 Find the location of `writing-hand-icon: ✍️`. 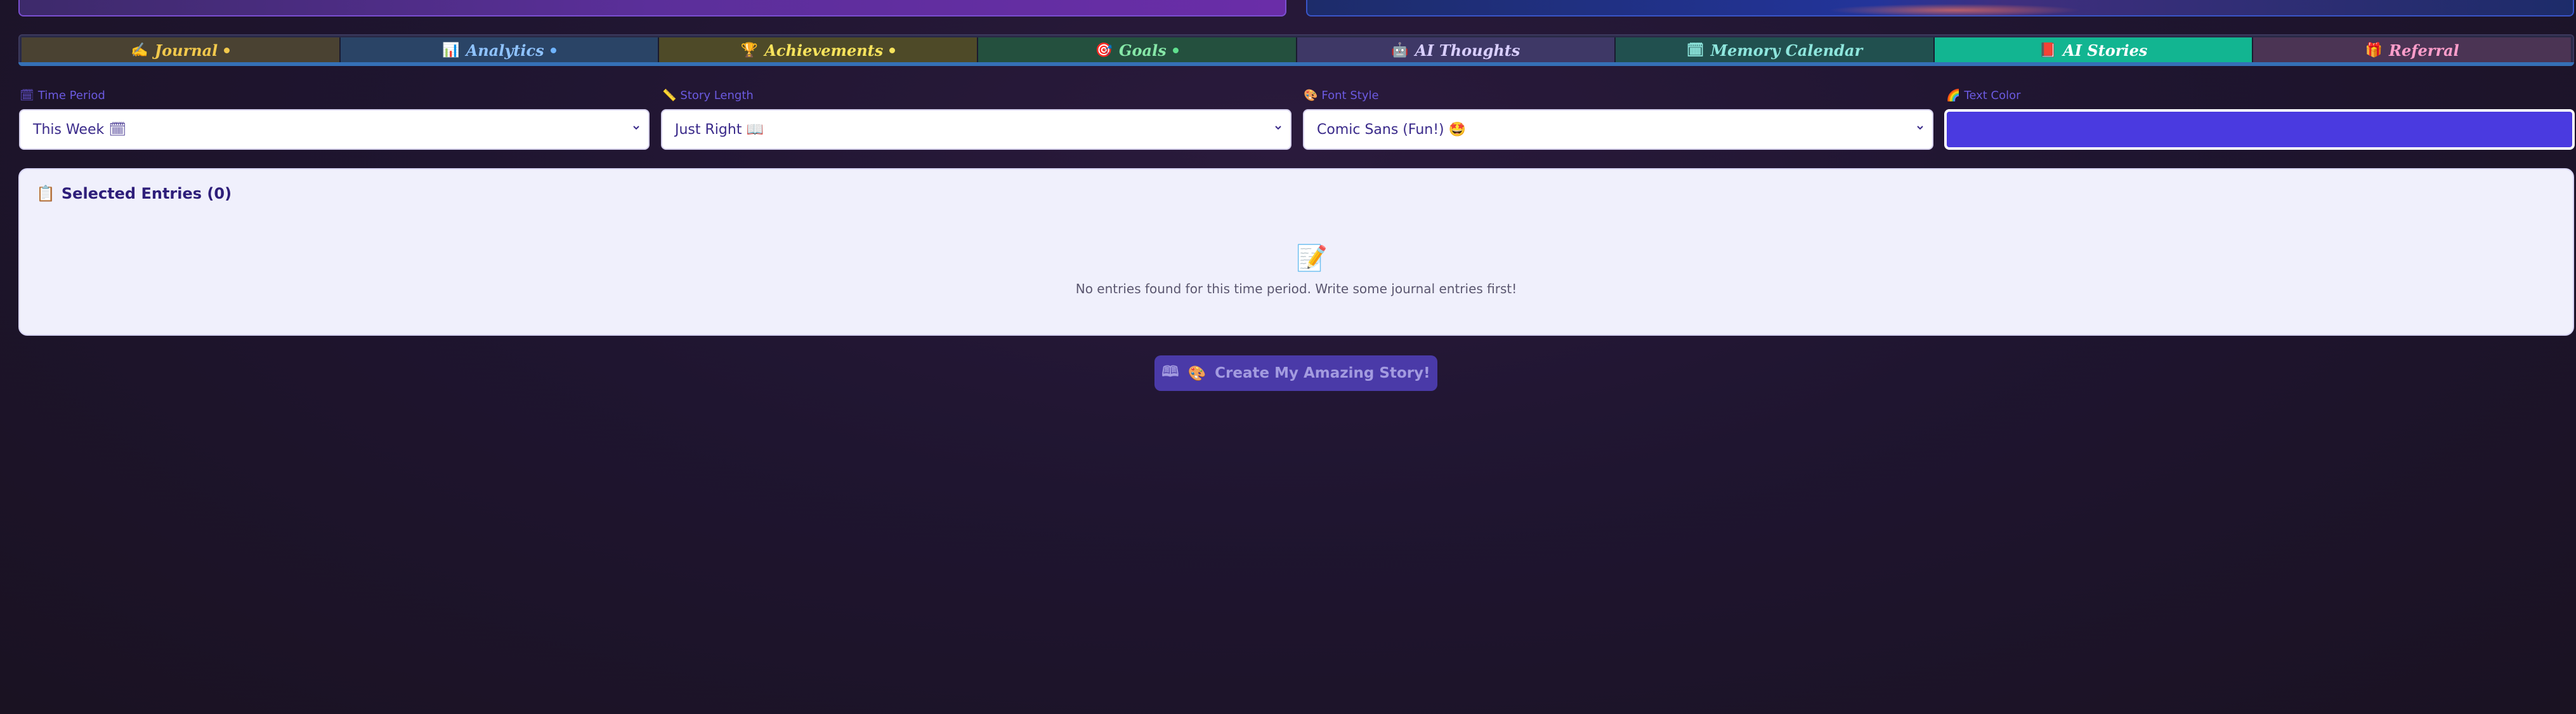

writing-hand-icon: ✍️ is located at coordinates (139, 50).